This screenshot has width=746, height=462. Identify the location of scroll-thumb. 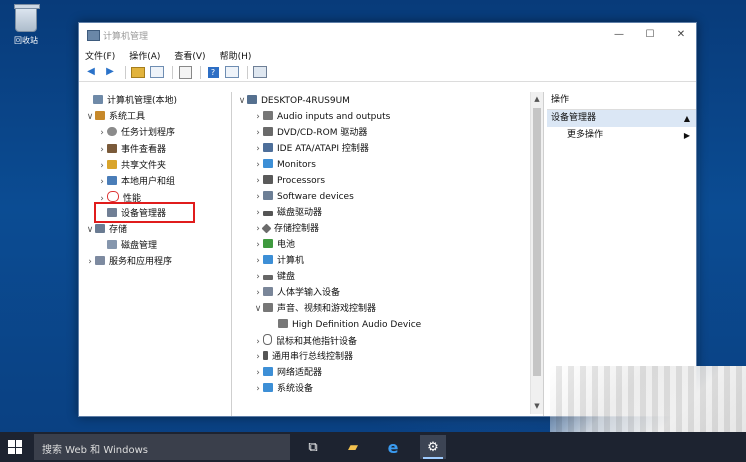
(537, 242).